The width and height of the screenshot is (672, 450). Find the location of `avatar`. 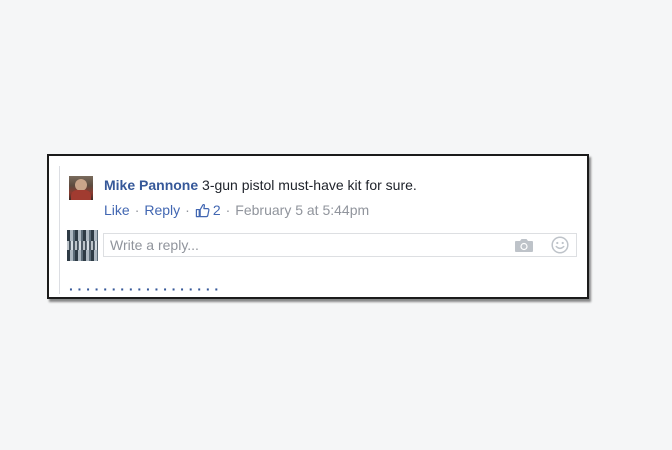

avatar is located at coordinates (81, 188).